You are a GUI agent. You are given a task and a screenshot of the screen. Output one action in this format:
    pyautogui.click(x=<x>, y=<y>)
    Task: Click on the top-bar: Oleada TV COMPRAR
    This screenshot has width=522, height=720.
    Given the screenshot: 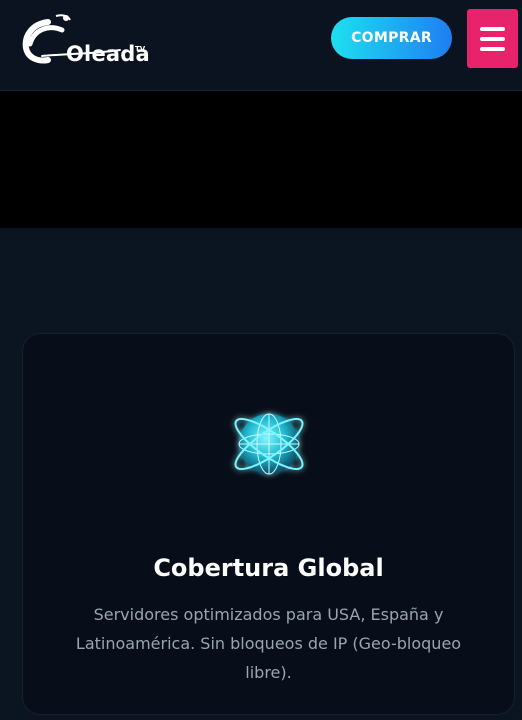 What is the action you would take?
    pyautogui.click(x=261, y=45)
    